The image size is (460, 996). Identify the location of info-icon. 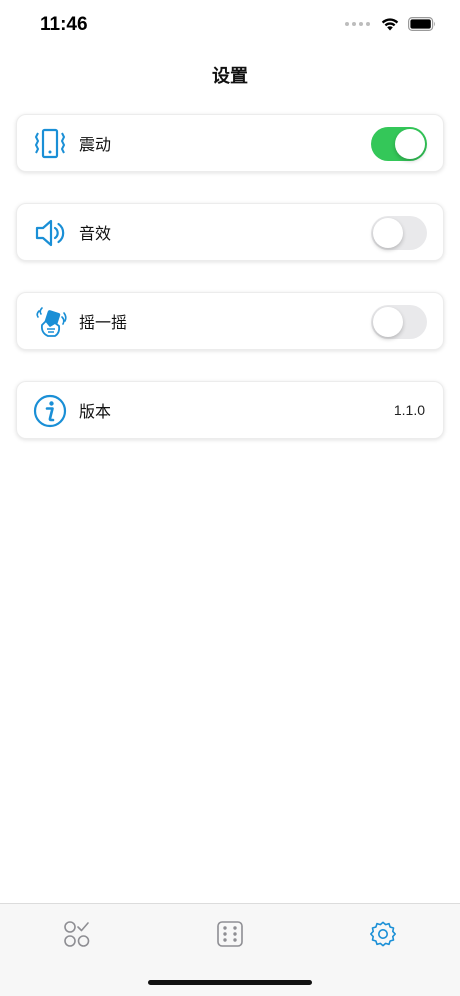
(50, 411).